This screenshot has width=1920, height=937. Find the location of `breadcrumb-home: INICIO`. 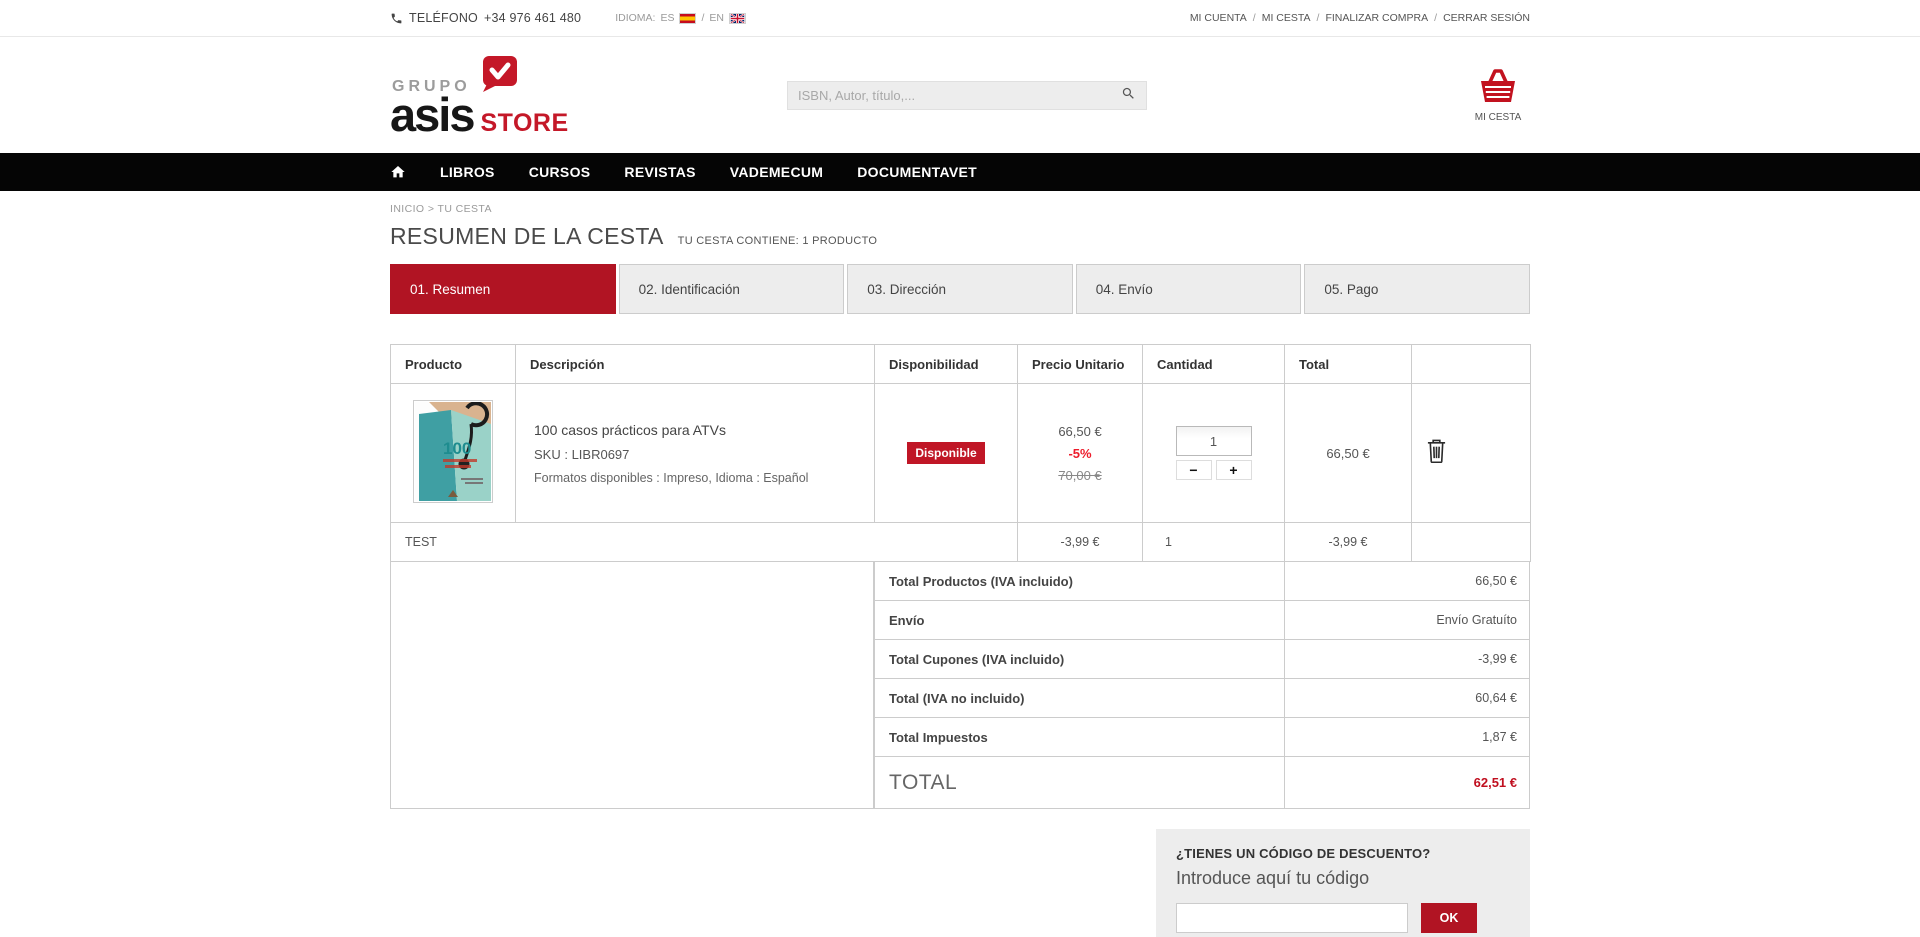

breadcrumb-home: INICIO is located at coordinates (407, 209).